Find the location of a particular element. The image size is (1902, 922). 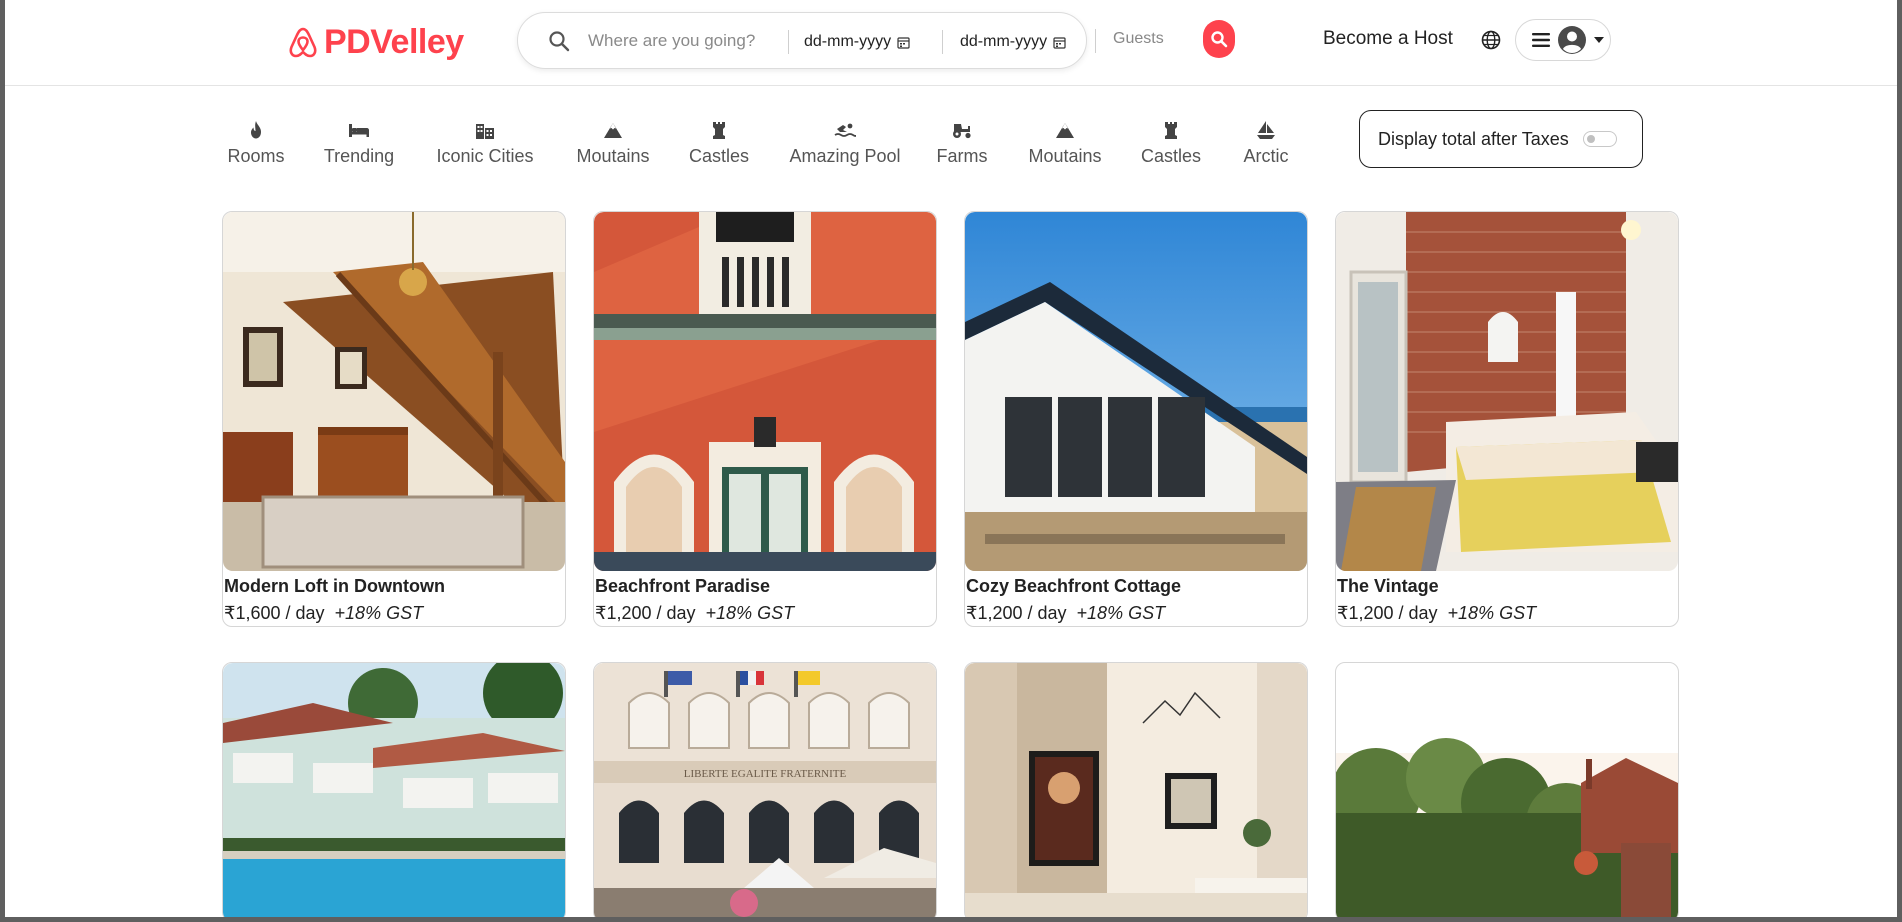

filter-label: Farms is located at coordinates (962, 156).